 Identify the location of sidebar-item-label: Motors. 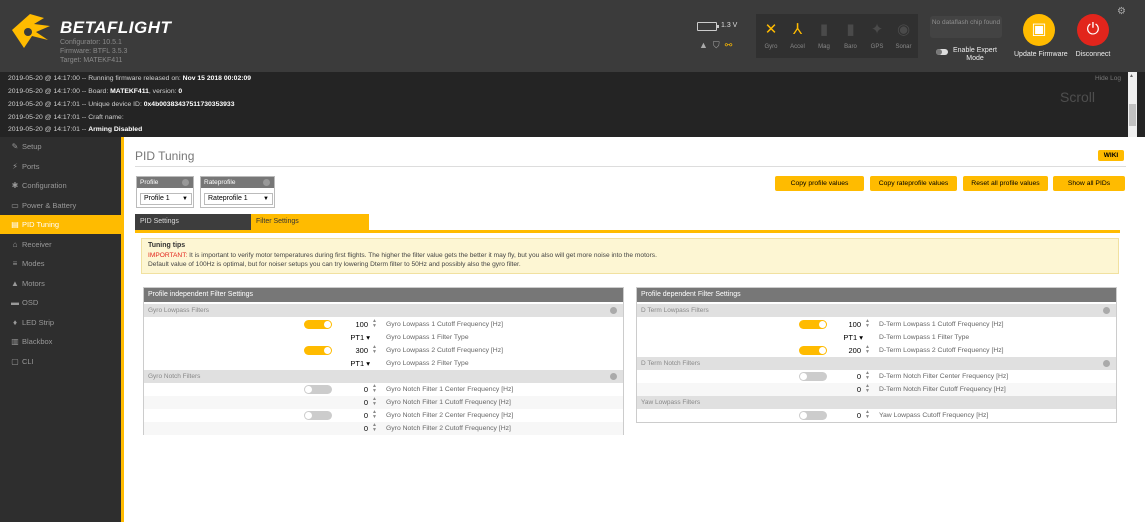
(33, 283).